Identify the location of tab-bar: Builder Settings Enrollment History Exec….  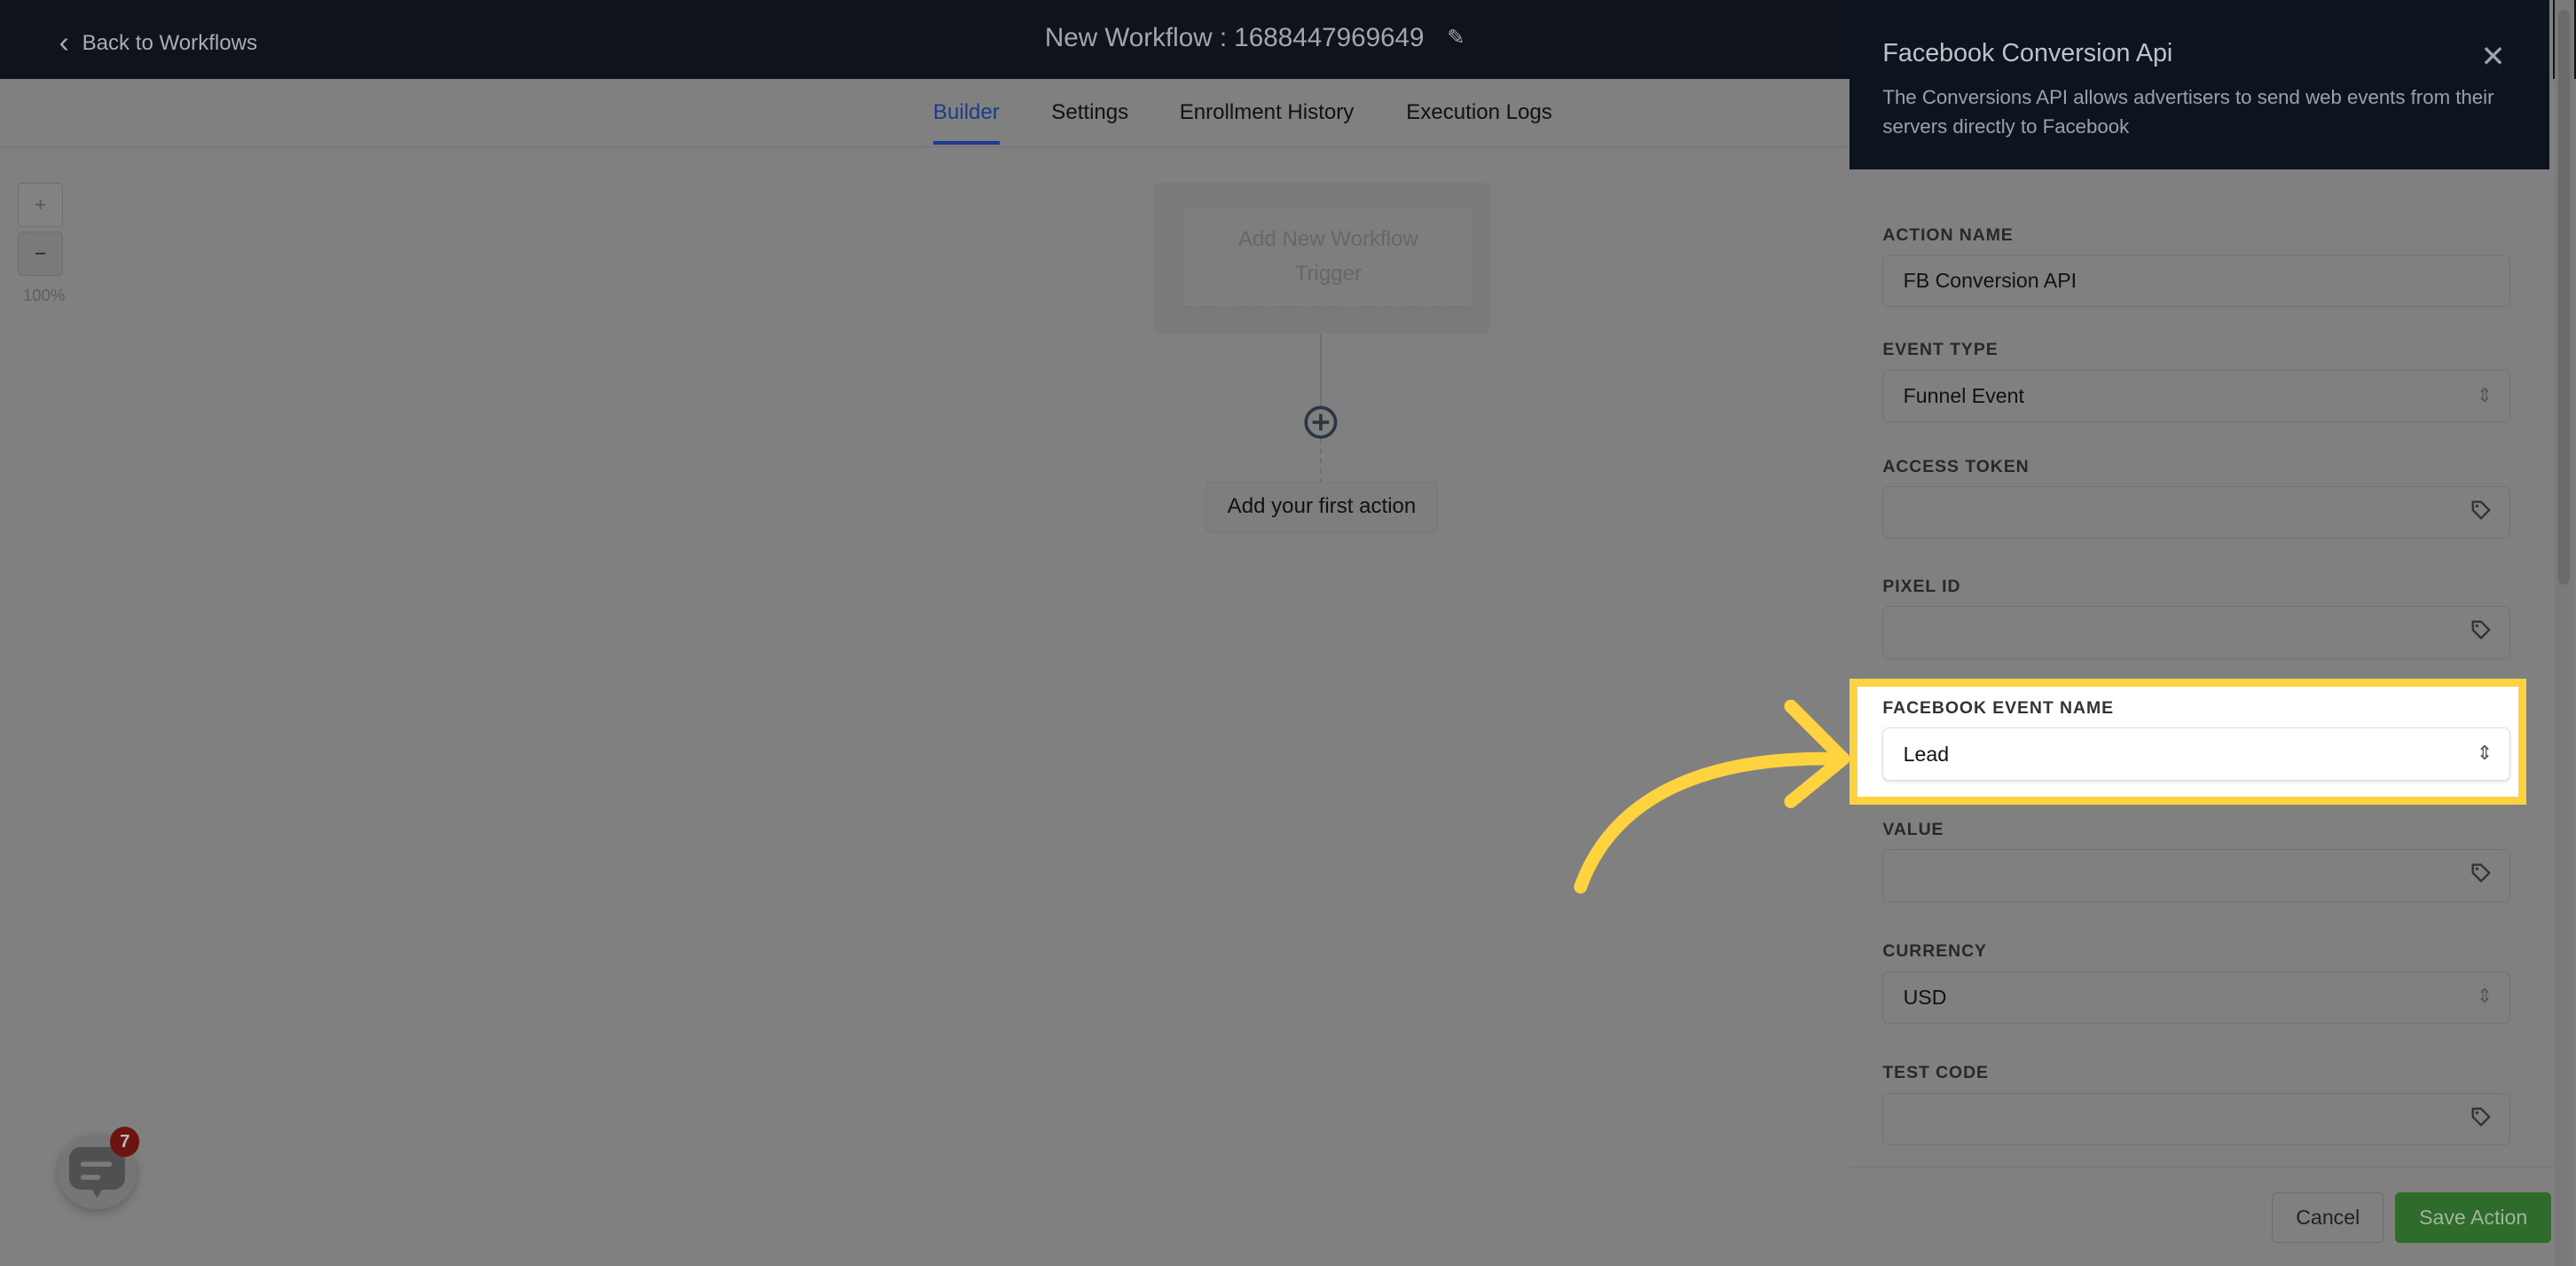
(925, 113).